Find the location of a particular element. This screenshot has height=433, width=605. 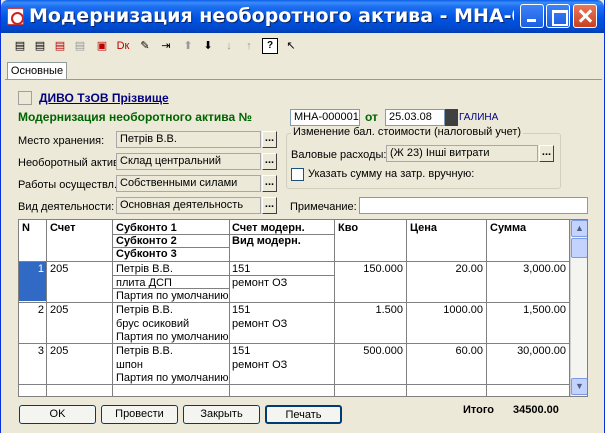

col-header-account: Счет is located at coordinates (63, 228).